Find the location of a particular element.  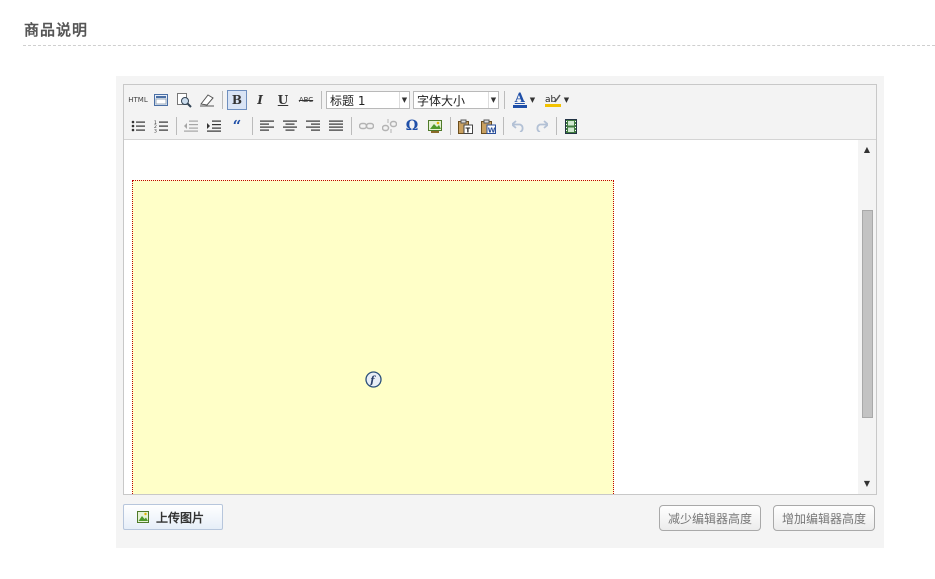

align-left-icon is located at coordinates (267, 126).